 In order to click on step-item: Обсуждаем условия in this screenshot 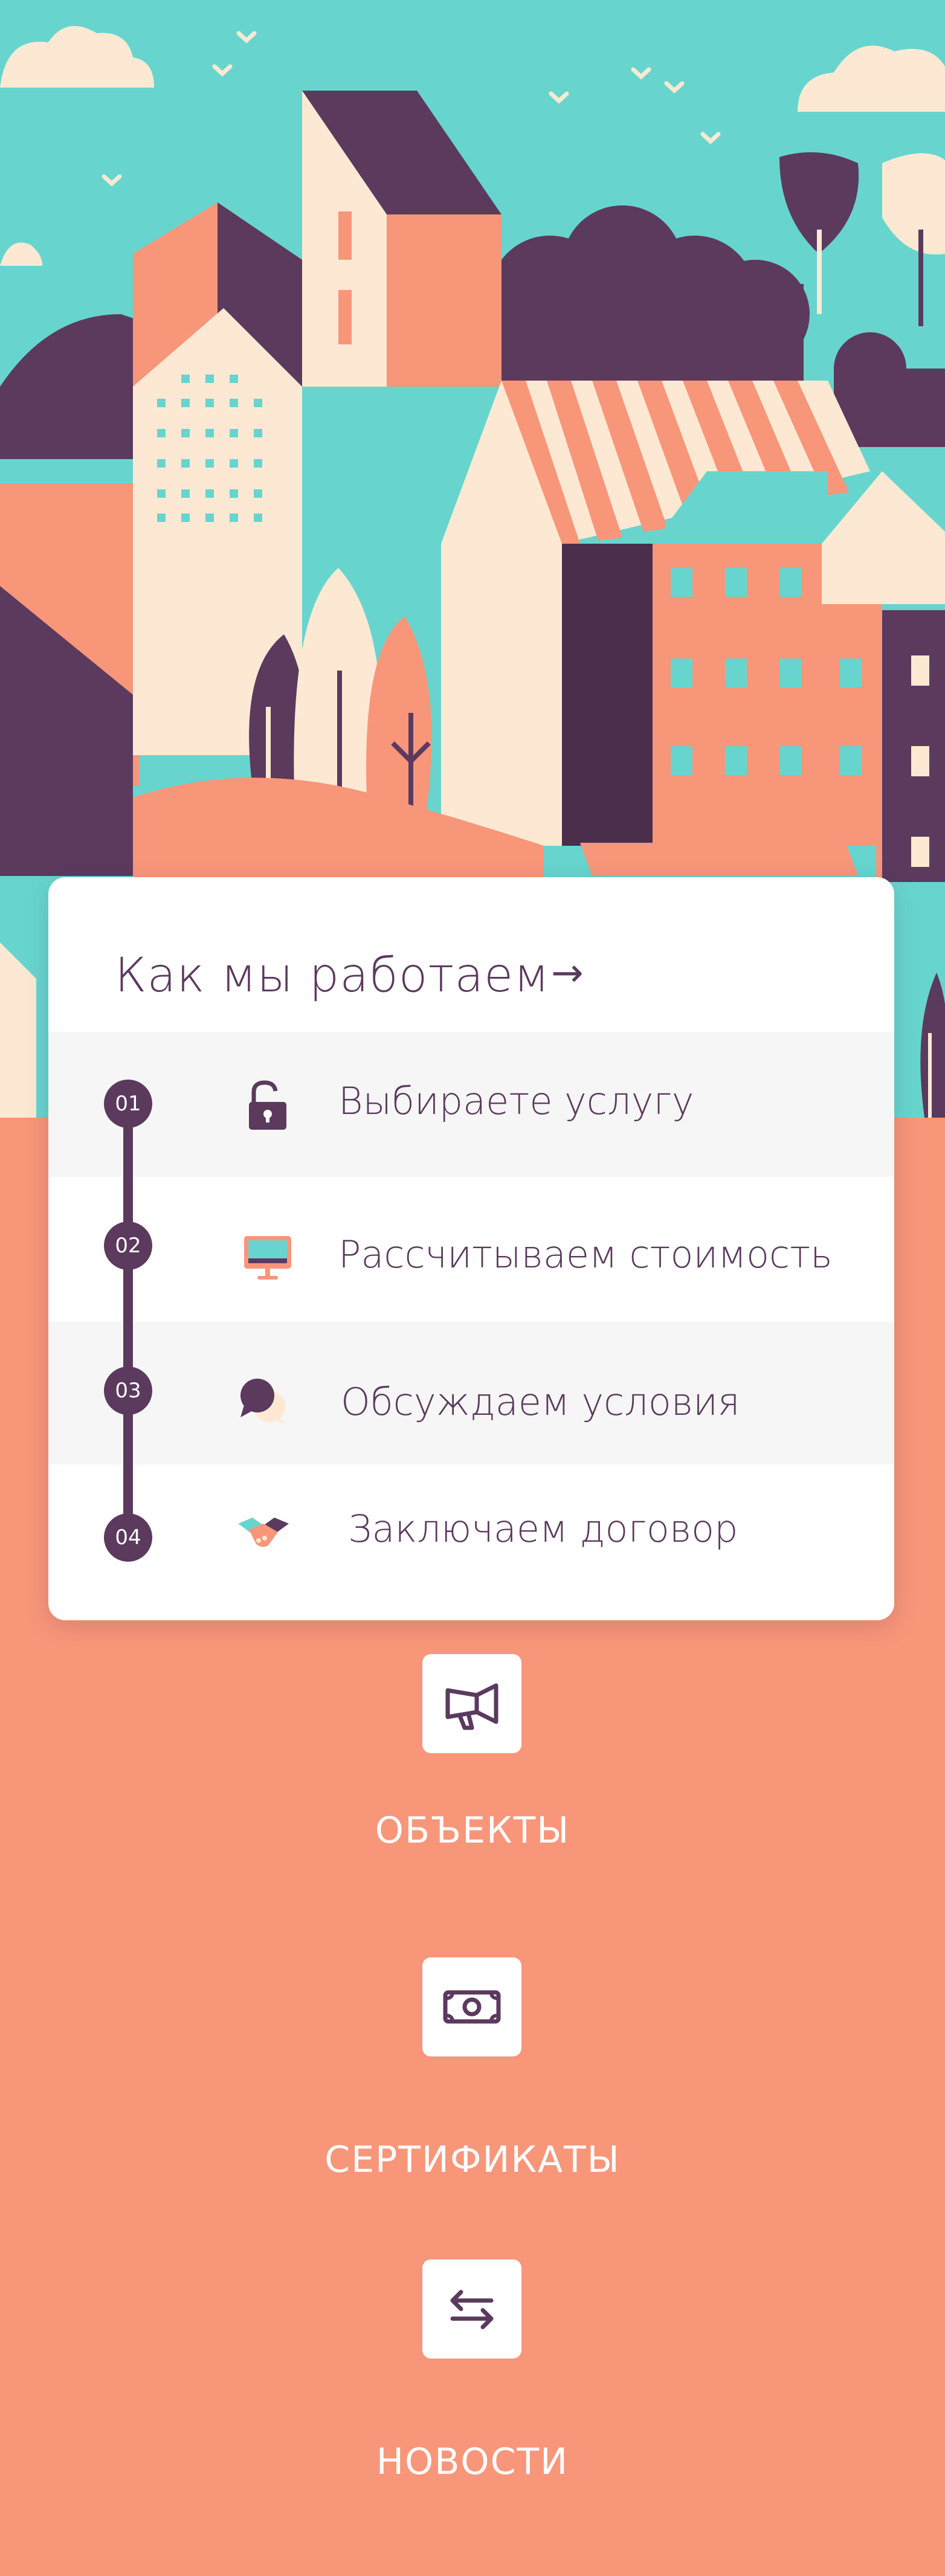, I will do `click(471, 1393)`.